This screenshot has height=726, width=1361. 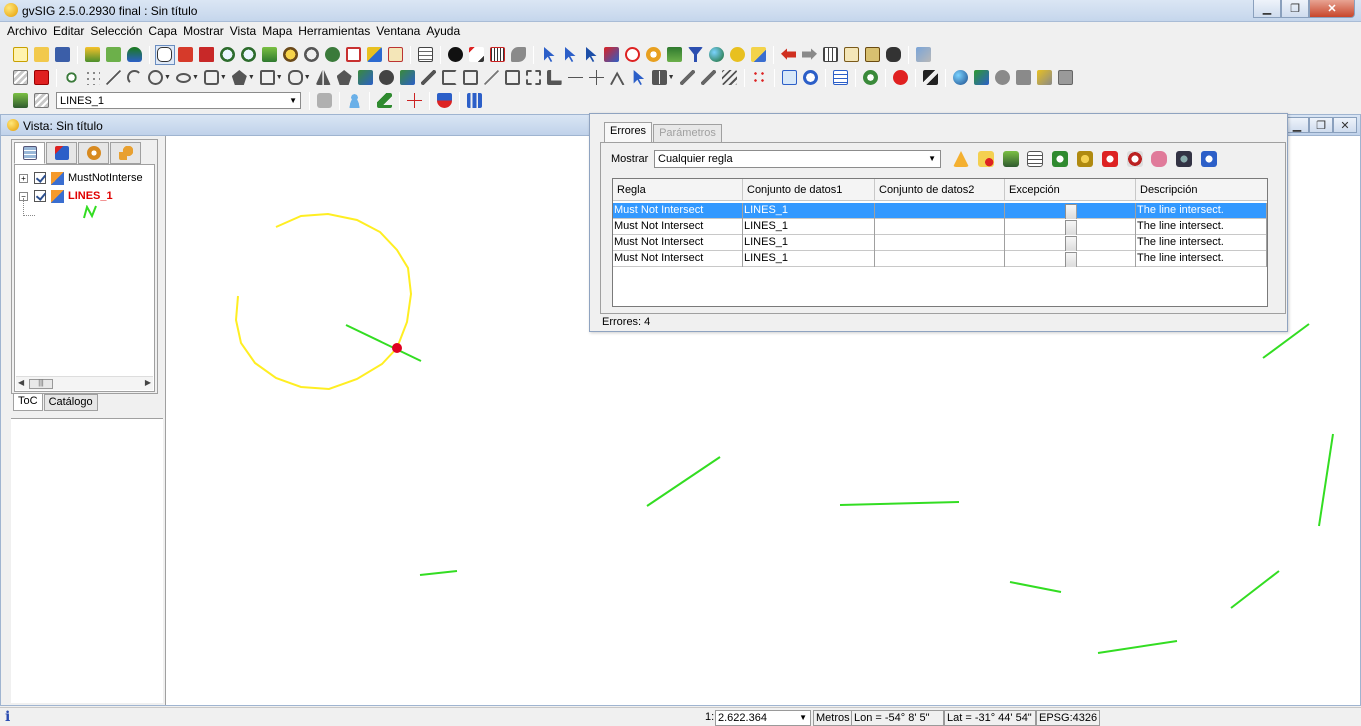 What do you see at coordinates (23, 178) in the screenshot?
I see `expand-icon: +` at bounding box center [23, 178].